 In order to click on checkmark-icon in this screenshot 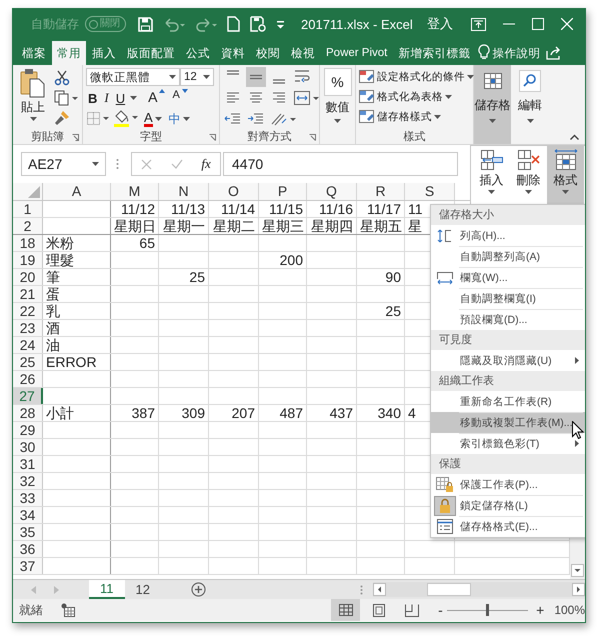, I will do `click(176, 164)`.